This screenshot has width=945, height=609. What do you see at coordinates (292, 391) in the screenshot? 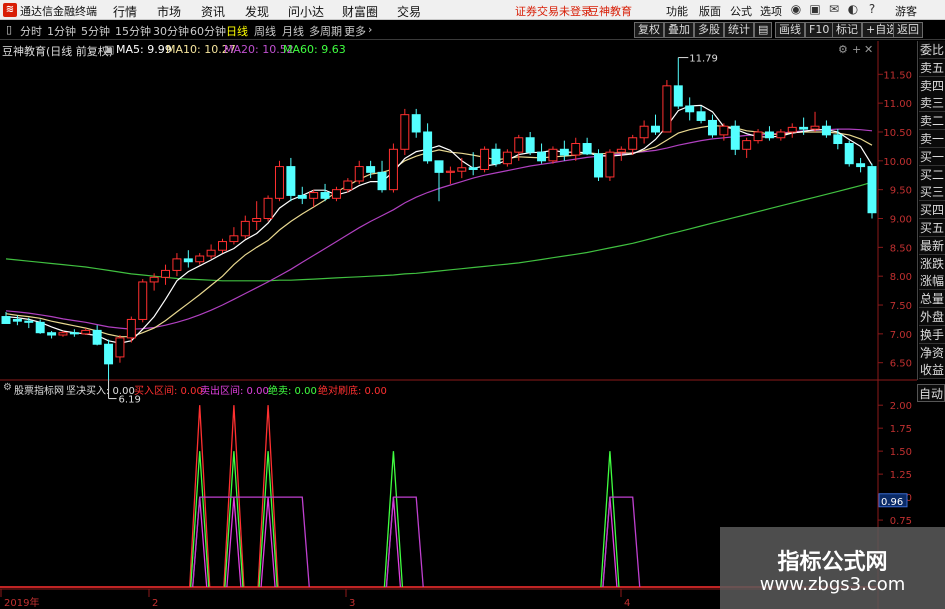
I see `indicator-value-absolute-sell: 绝卖: 0.00` at bounding box center [292, 391].